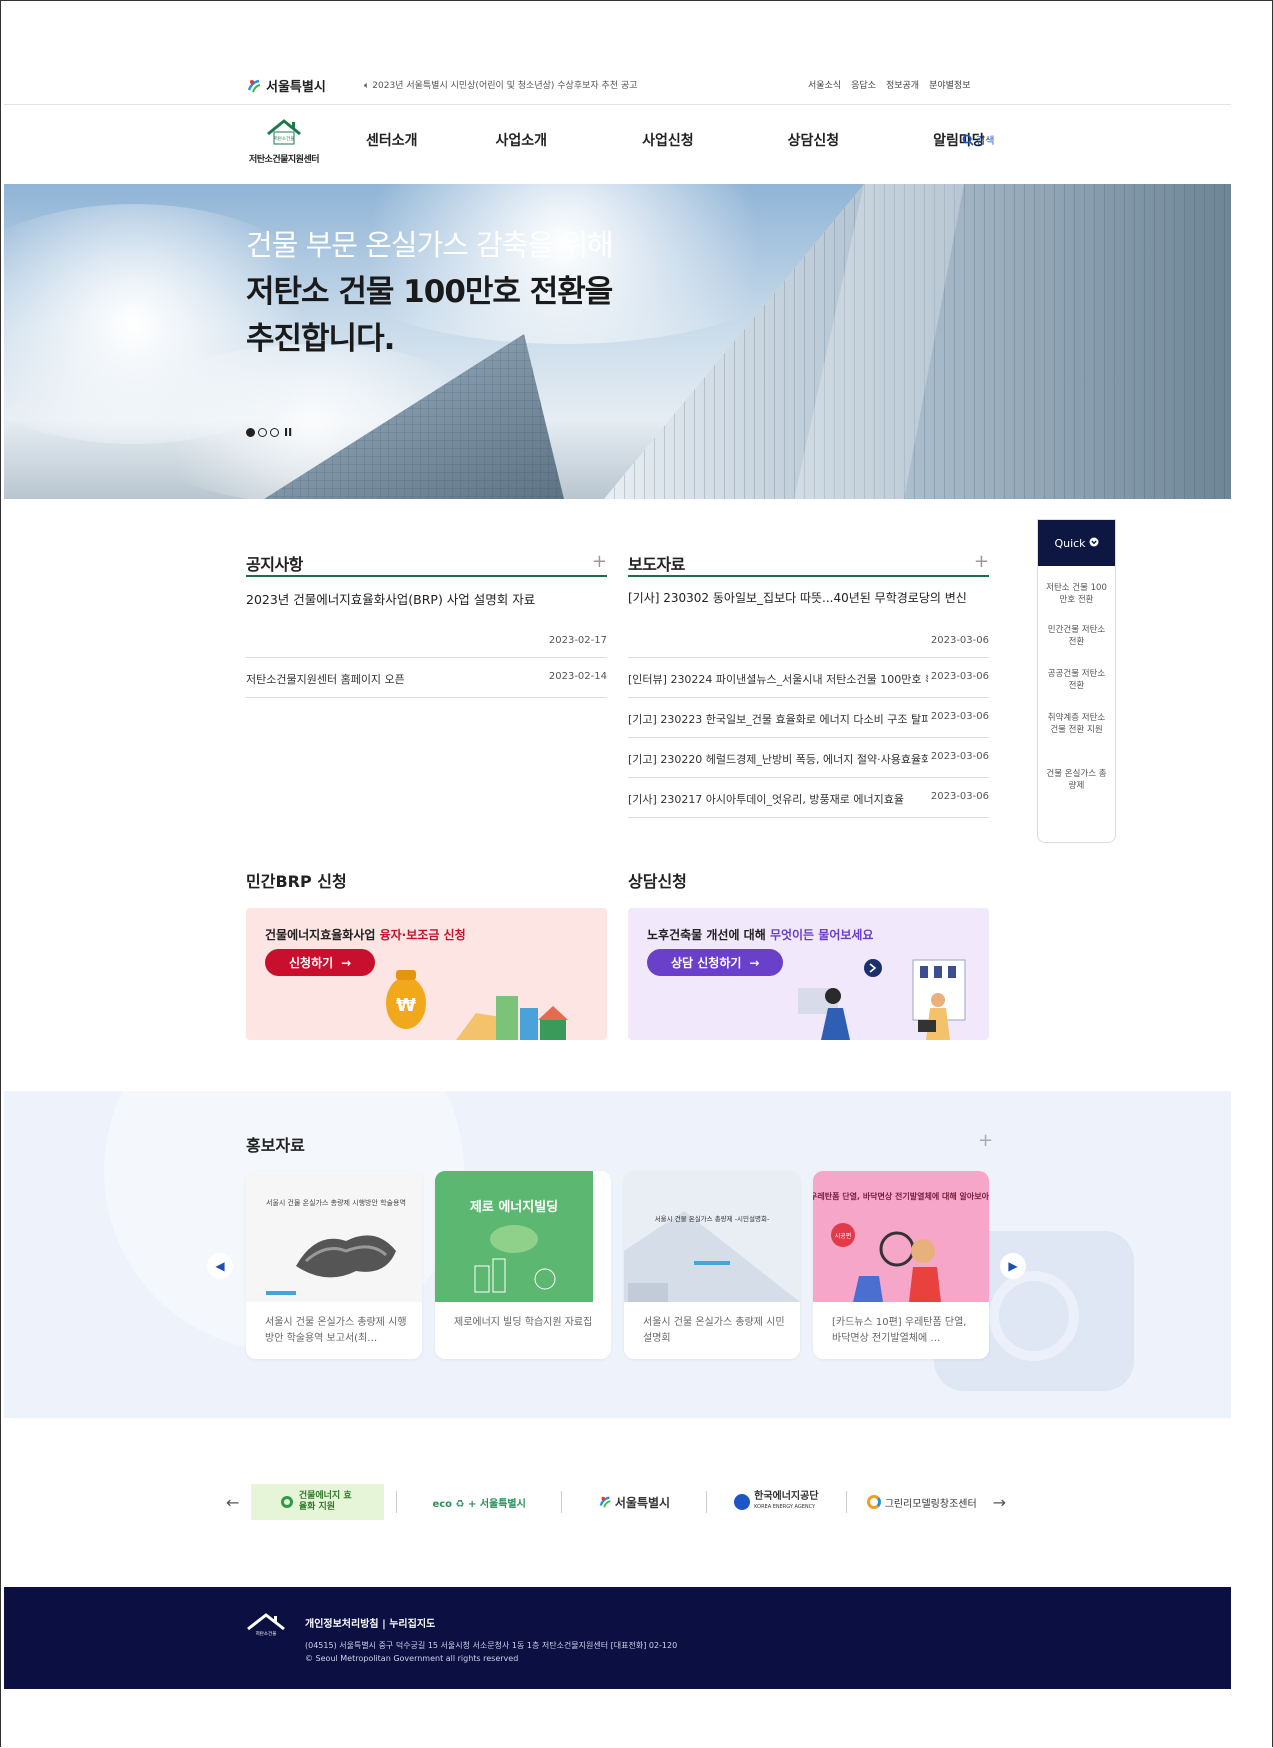 Image resolution: width=1273 pixels, height=1748 pixels. What do you see at coordinates (370, 1622) in the screenshot?
I see `footer-links: 개인정보처리방침 | 누리집지도` at bounding box center [370, 1622].